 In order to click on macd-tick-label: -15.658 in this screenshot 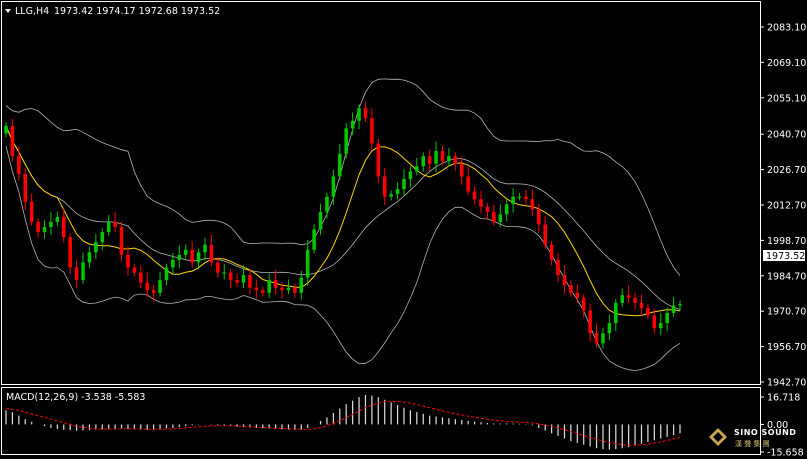, I will do `click(785, 453)`.